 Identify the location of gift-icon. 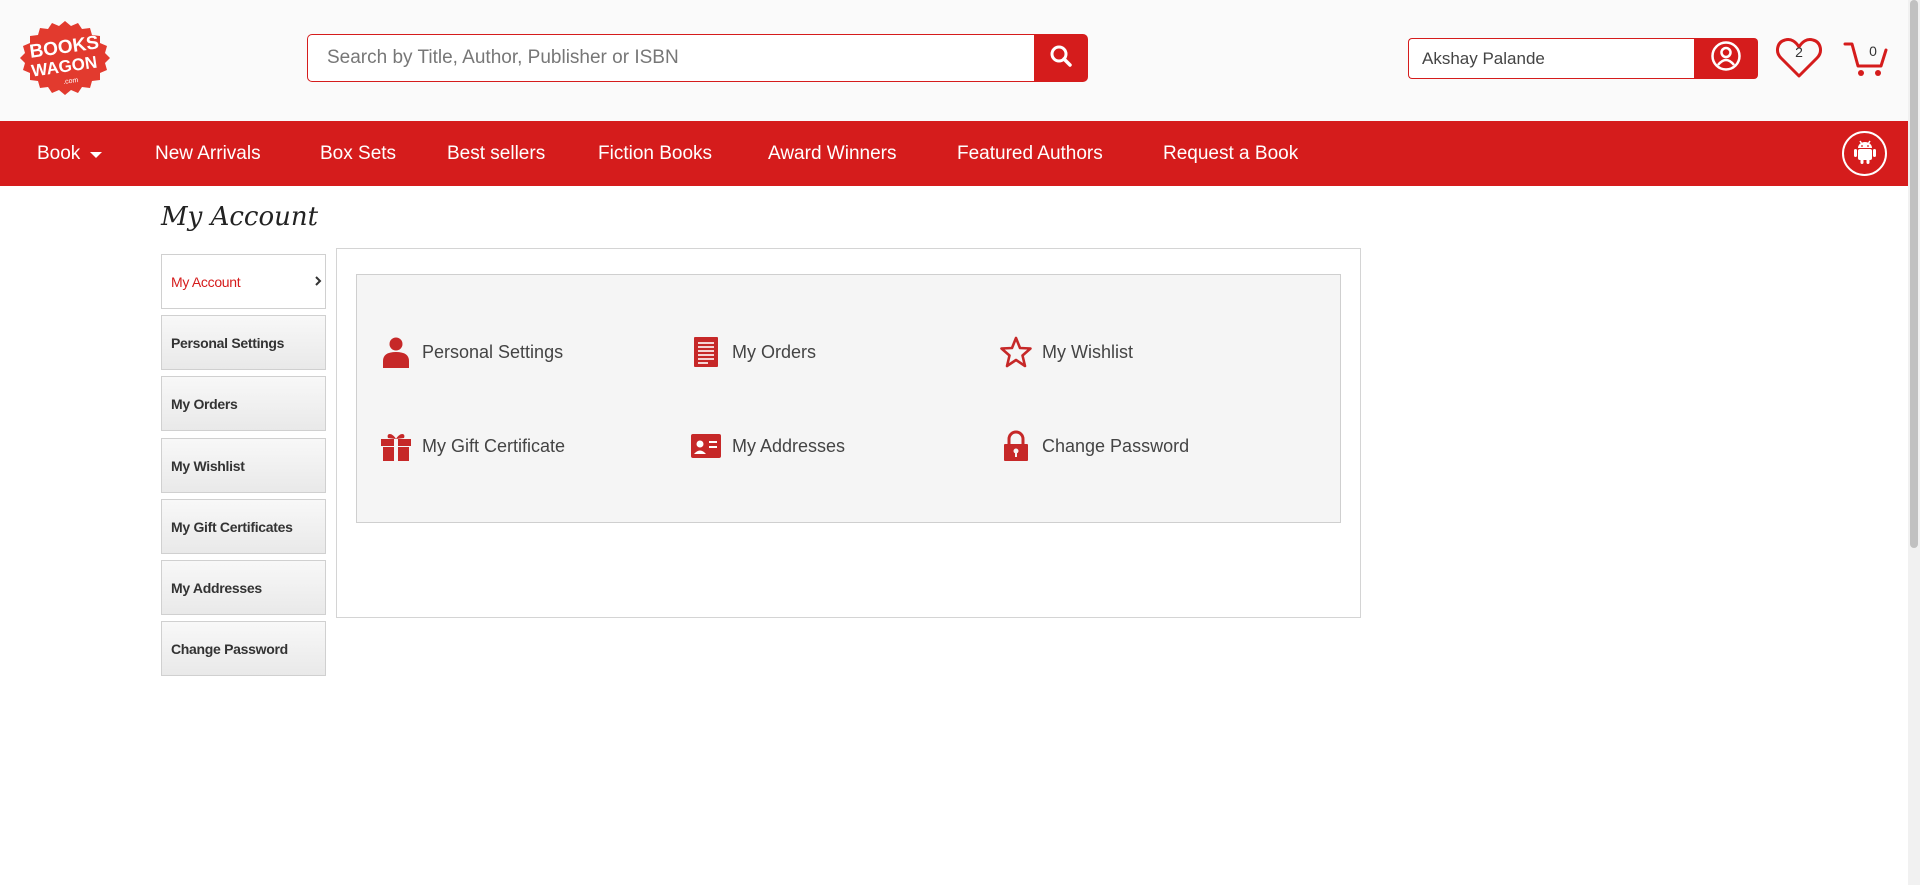
(396, 446).